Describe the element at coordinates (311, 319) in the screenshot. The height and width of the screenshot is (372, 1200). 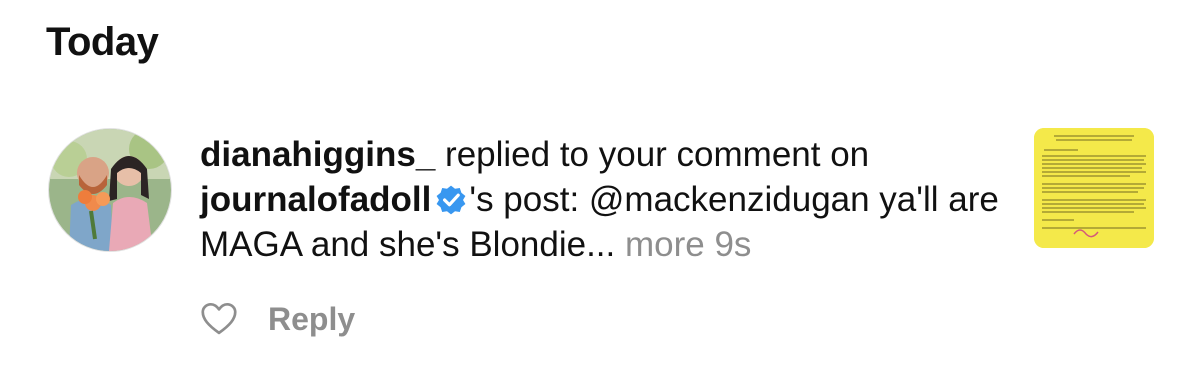
I see `reply-button: Reply` at that location.